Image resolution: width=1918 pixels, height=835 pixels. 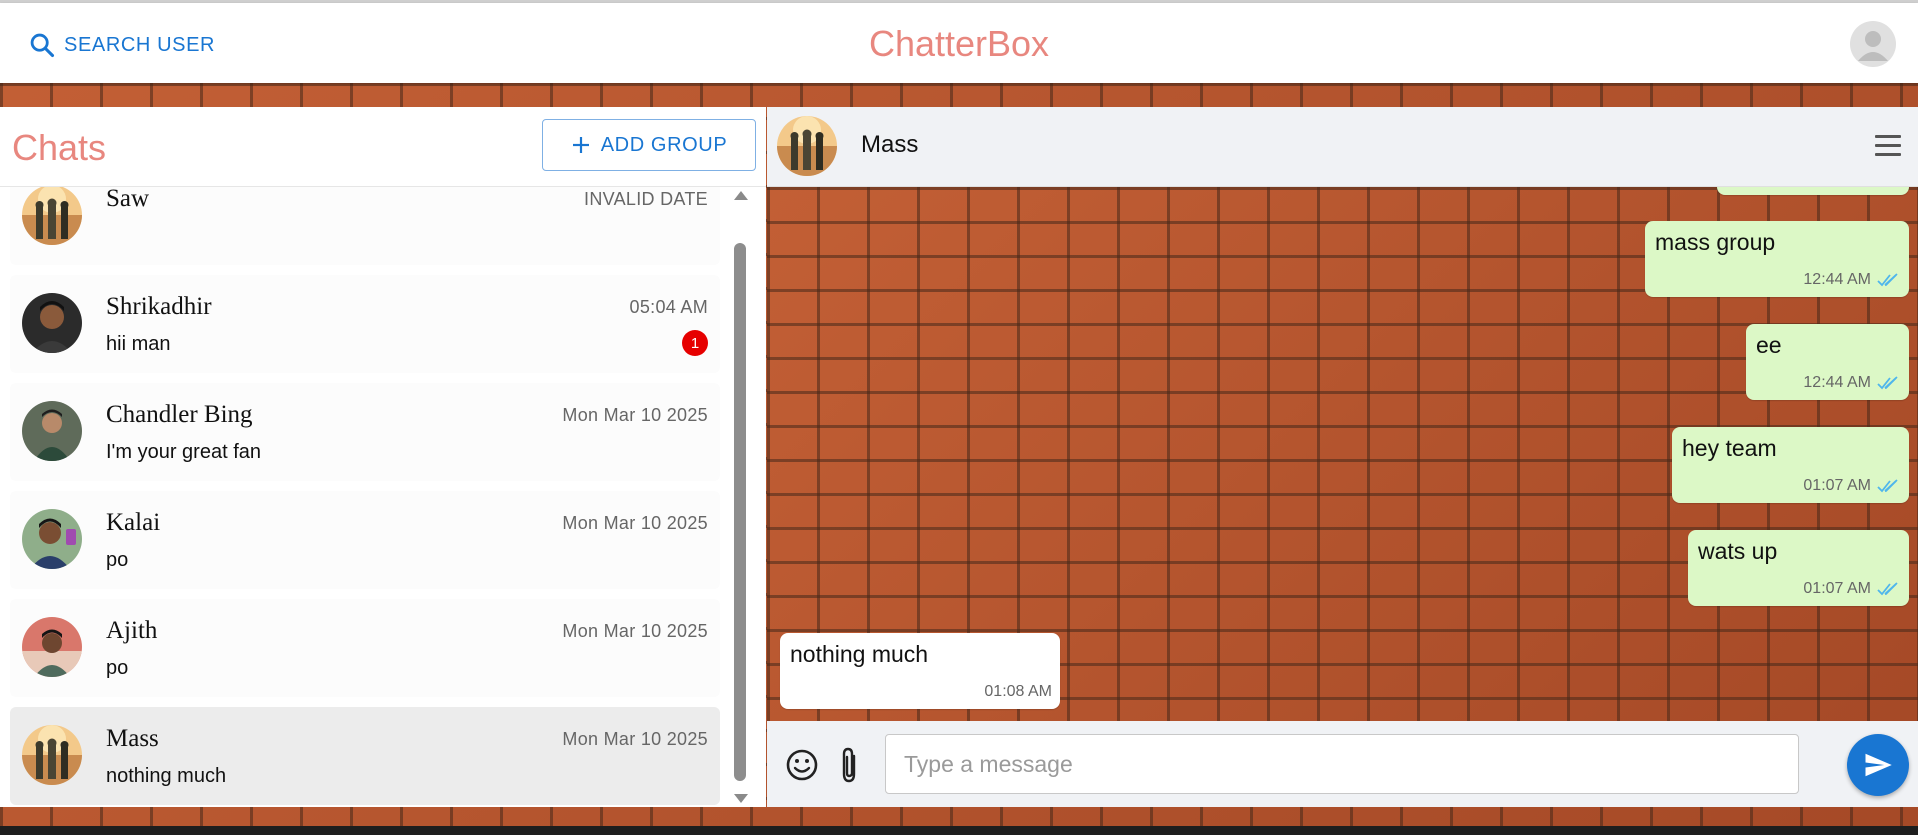 I want to click on add-group-label: ADD GROUP, so click(x=664, y=144).